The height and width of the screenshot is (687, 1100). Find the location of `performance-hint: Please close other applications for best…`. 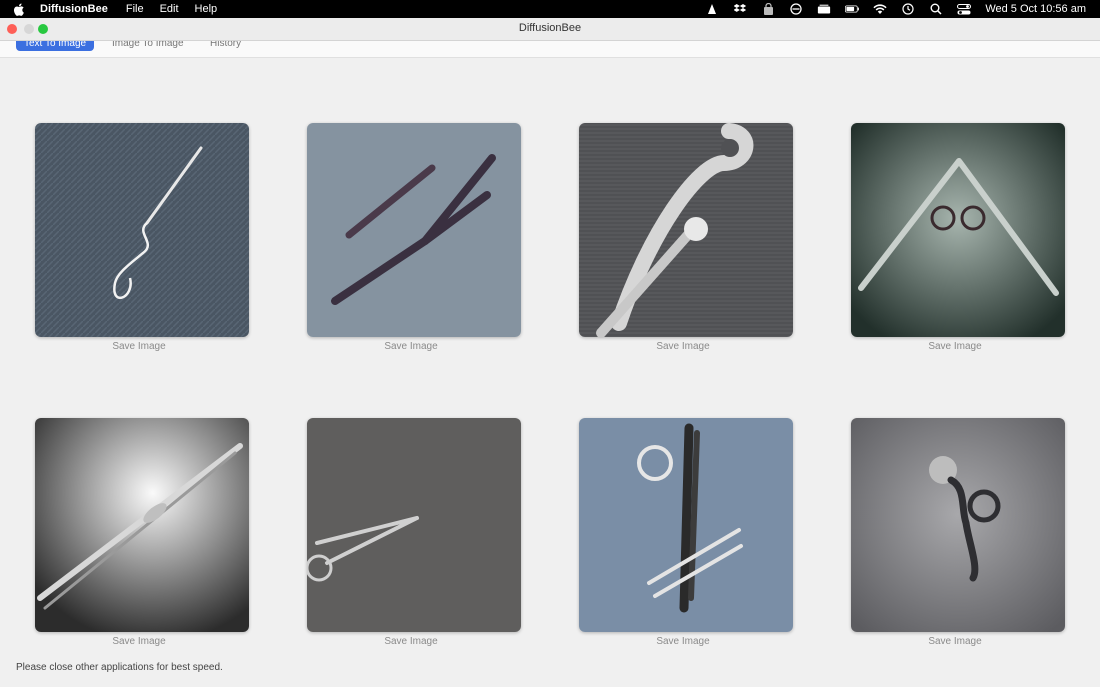

performance-hint: Please close other applications for best… is located at coordinates (119, 667).